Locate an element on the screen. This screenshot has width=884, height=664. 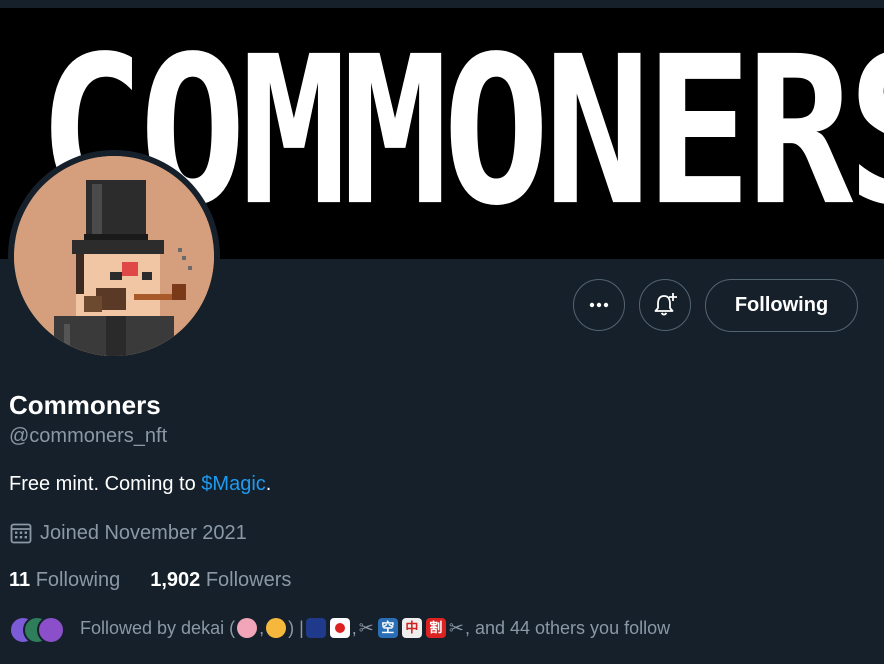
followed-by-suffix: , and 44 others you follow is located at coordinates (567, 627).